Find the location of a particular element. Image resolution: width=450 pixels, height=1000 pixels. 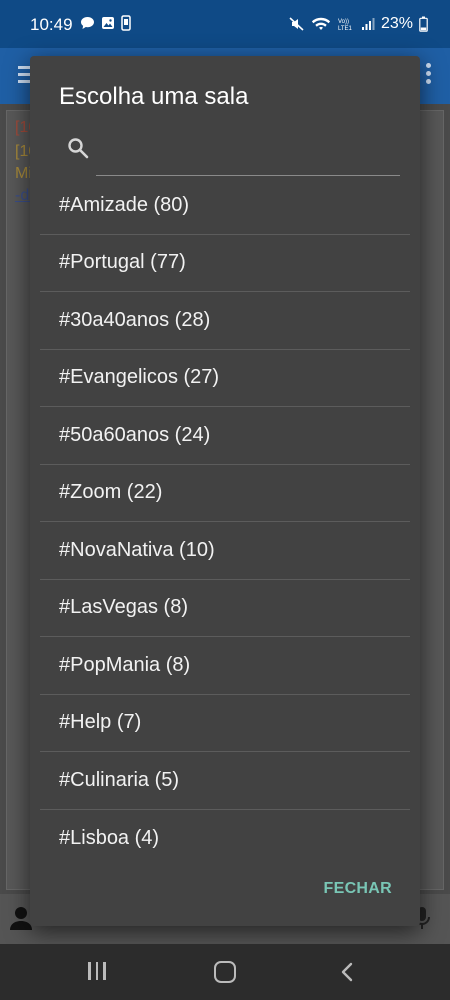

phone-icon is located at coordinates (126, 23).